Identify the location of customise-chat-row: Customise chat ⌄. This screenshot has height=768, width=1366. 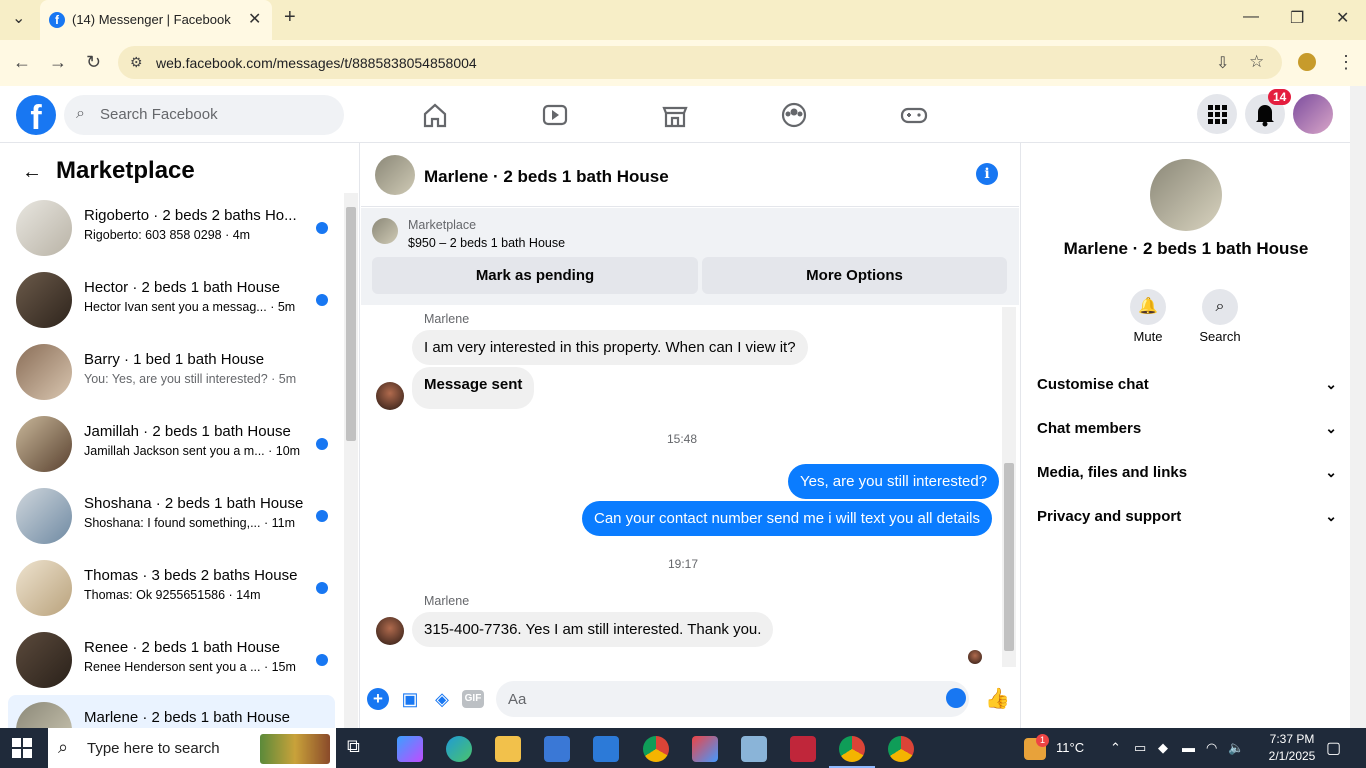
(1187, 384).